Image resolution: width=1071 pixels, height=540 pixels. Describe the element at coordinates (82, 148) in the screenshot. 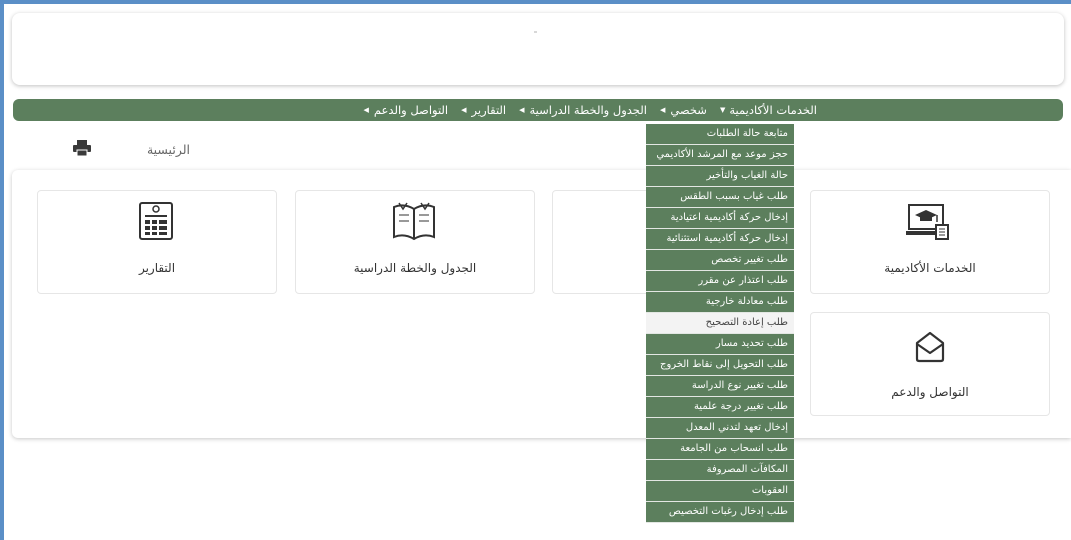

I see `printer-icon` at that location.